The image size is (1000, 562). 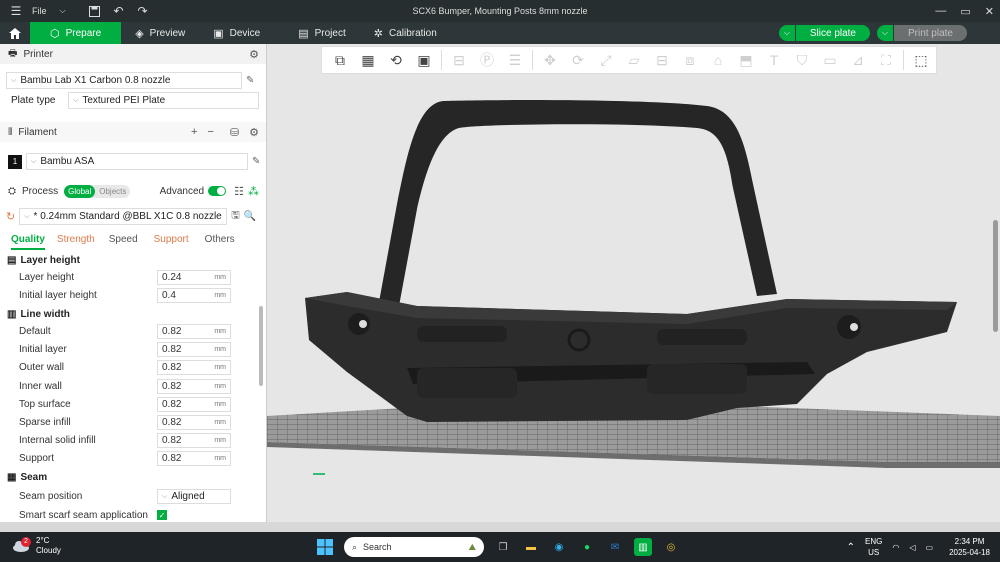 What do you see at coordinates (832, 33) in the screenshot?
I see `slice-plate-button: Slice plate` at bounding box center [832, 33].